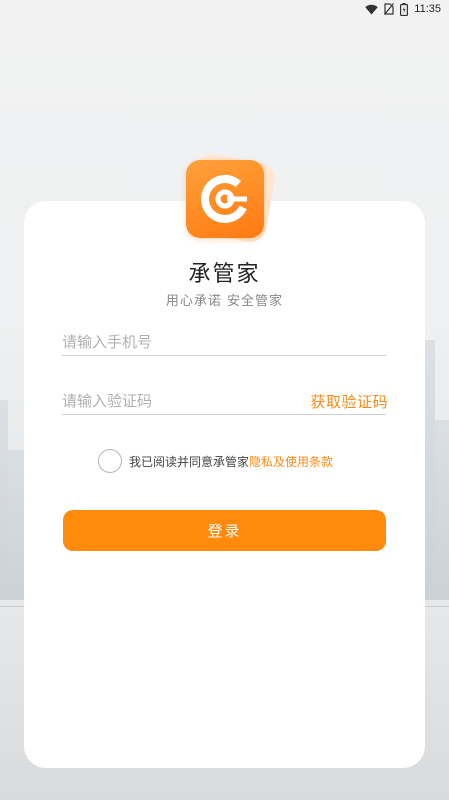  Describe the element at coordinates (291, 461) in the screenshot. I see `privacy-terms-link: 隐私及使用条款` at that location.